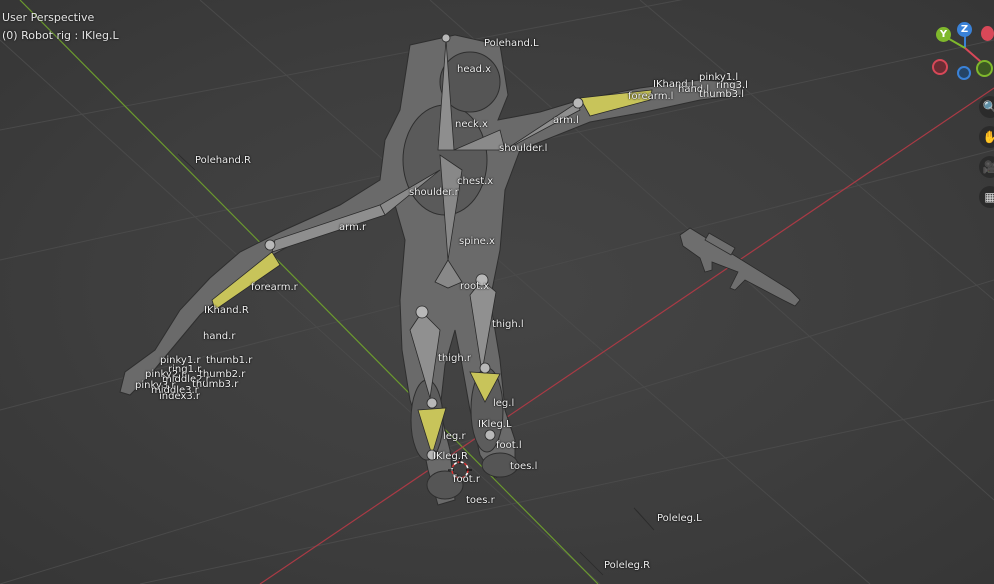  What do you see at coordinates (509, 445) in the screenshot?
I see `bone-label-foot-l: foot.l` at bounding box center [509, 445].